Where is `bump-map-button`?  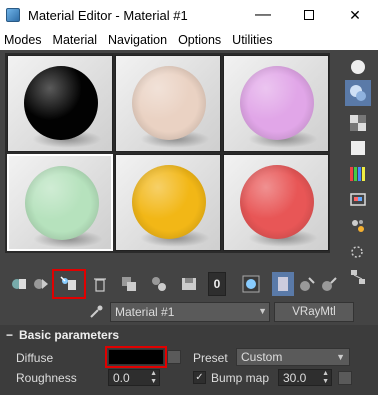 bump-map-button is located at coordinates (345, 378).